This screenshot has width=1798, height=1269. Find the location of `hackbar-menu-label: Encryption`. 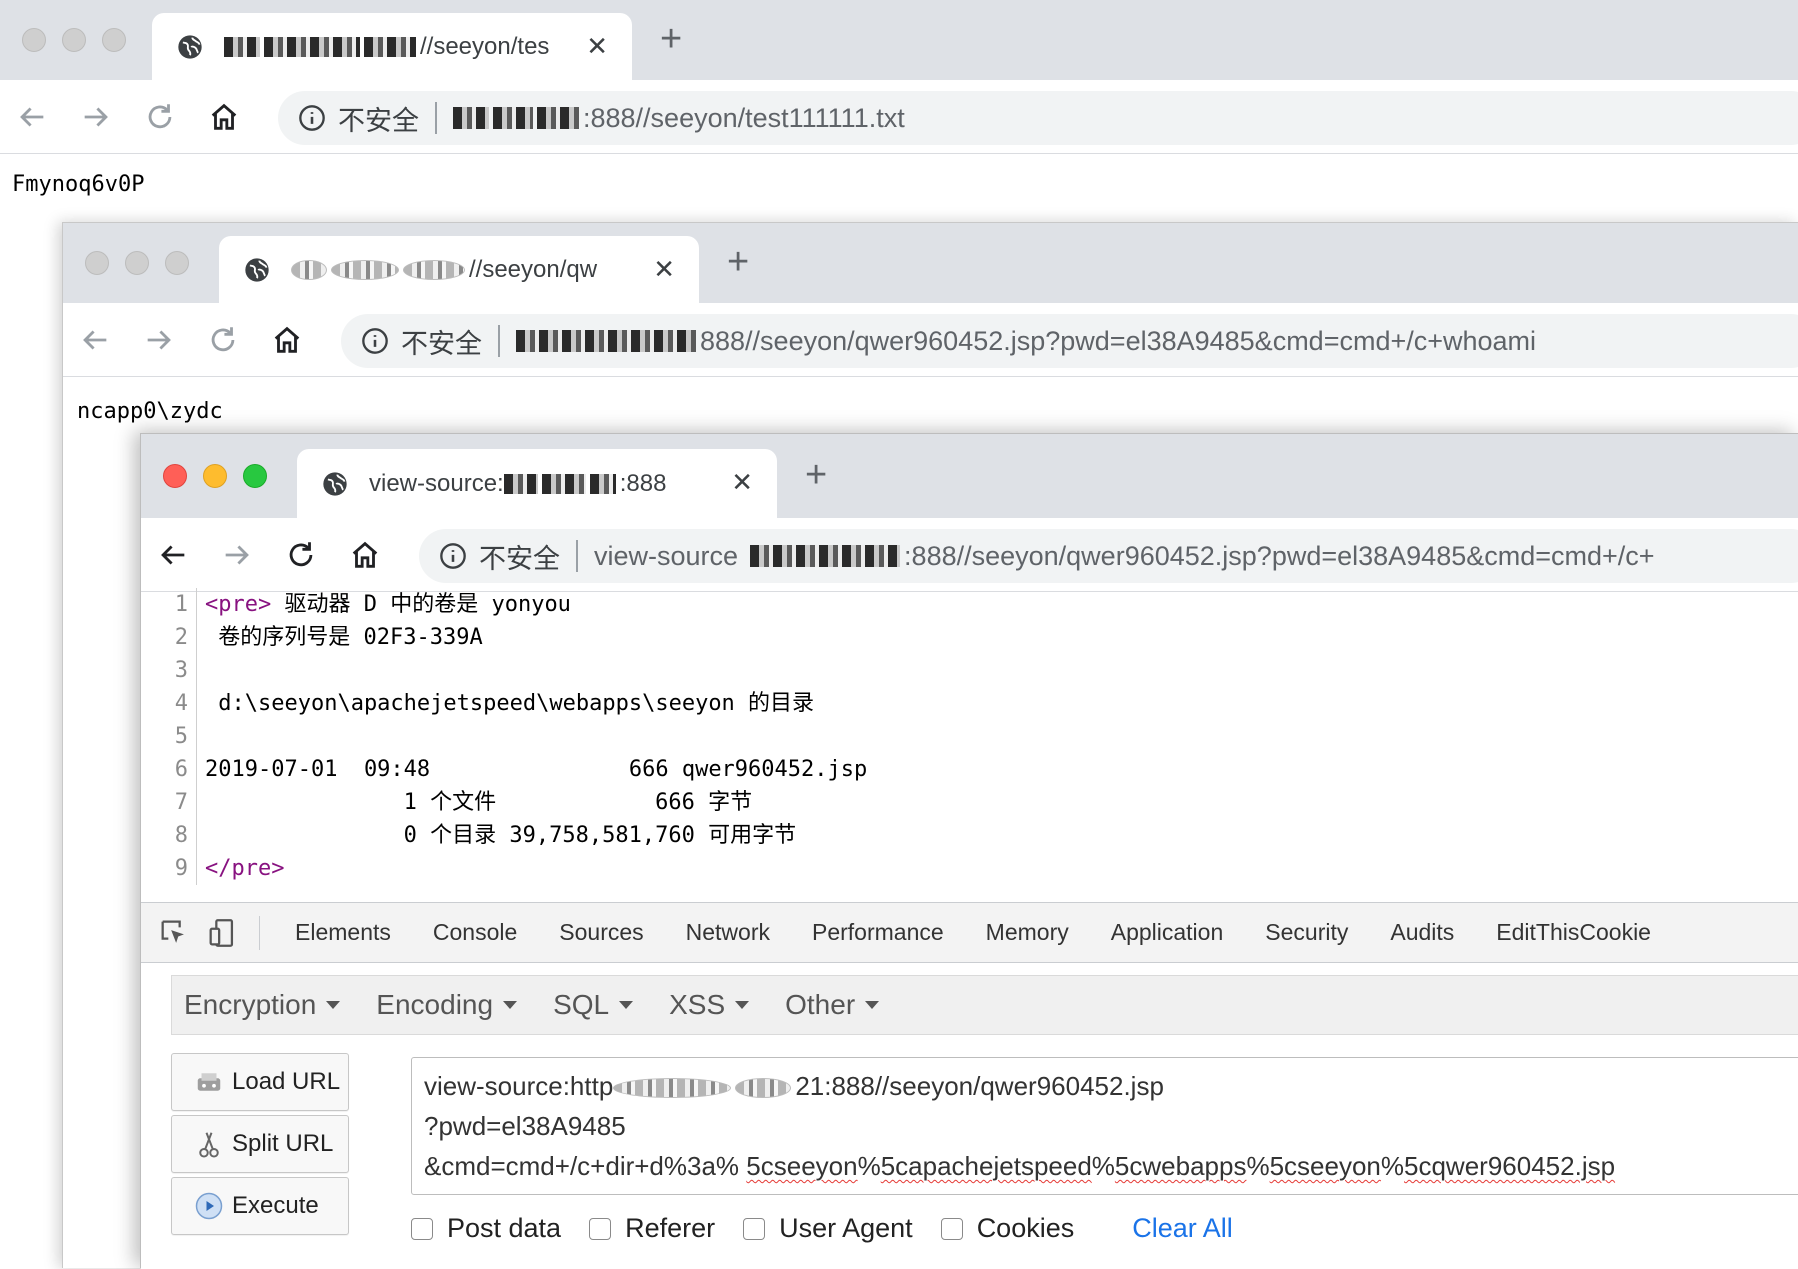

hackbar-menu-label: Encryption is located at coordinates (250, 1004).